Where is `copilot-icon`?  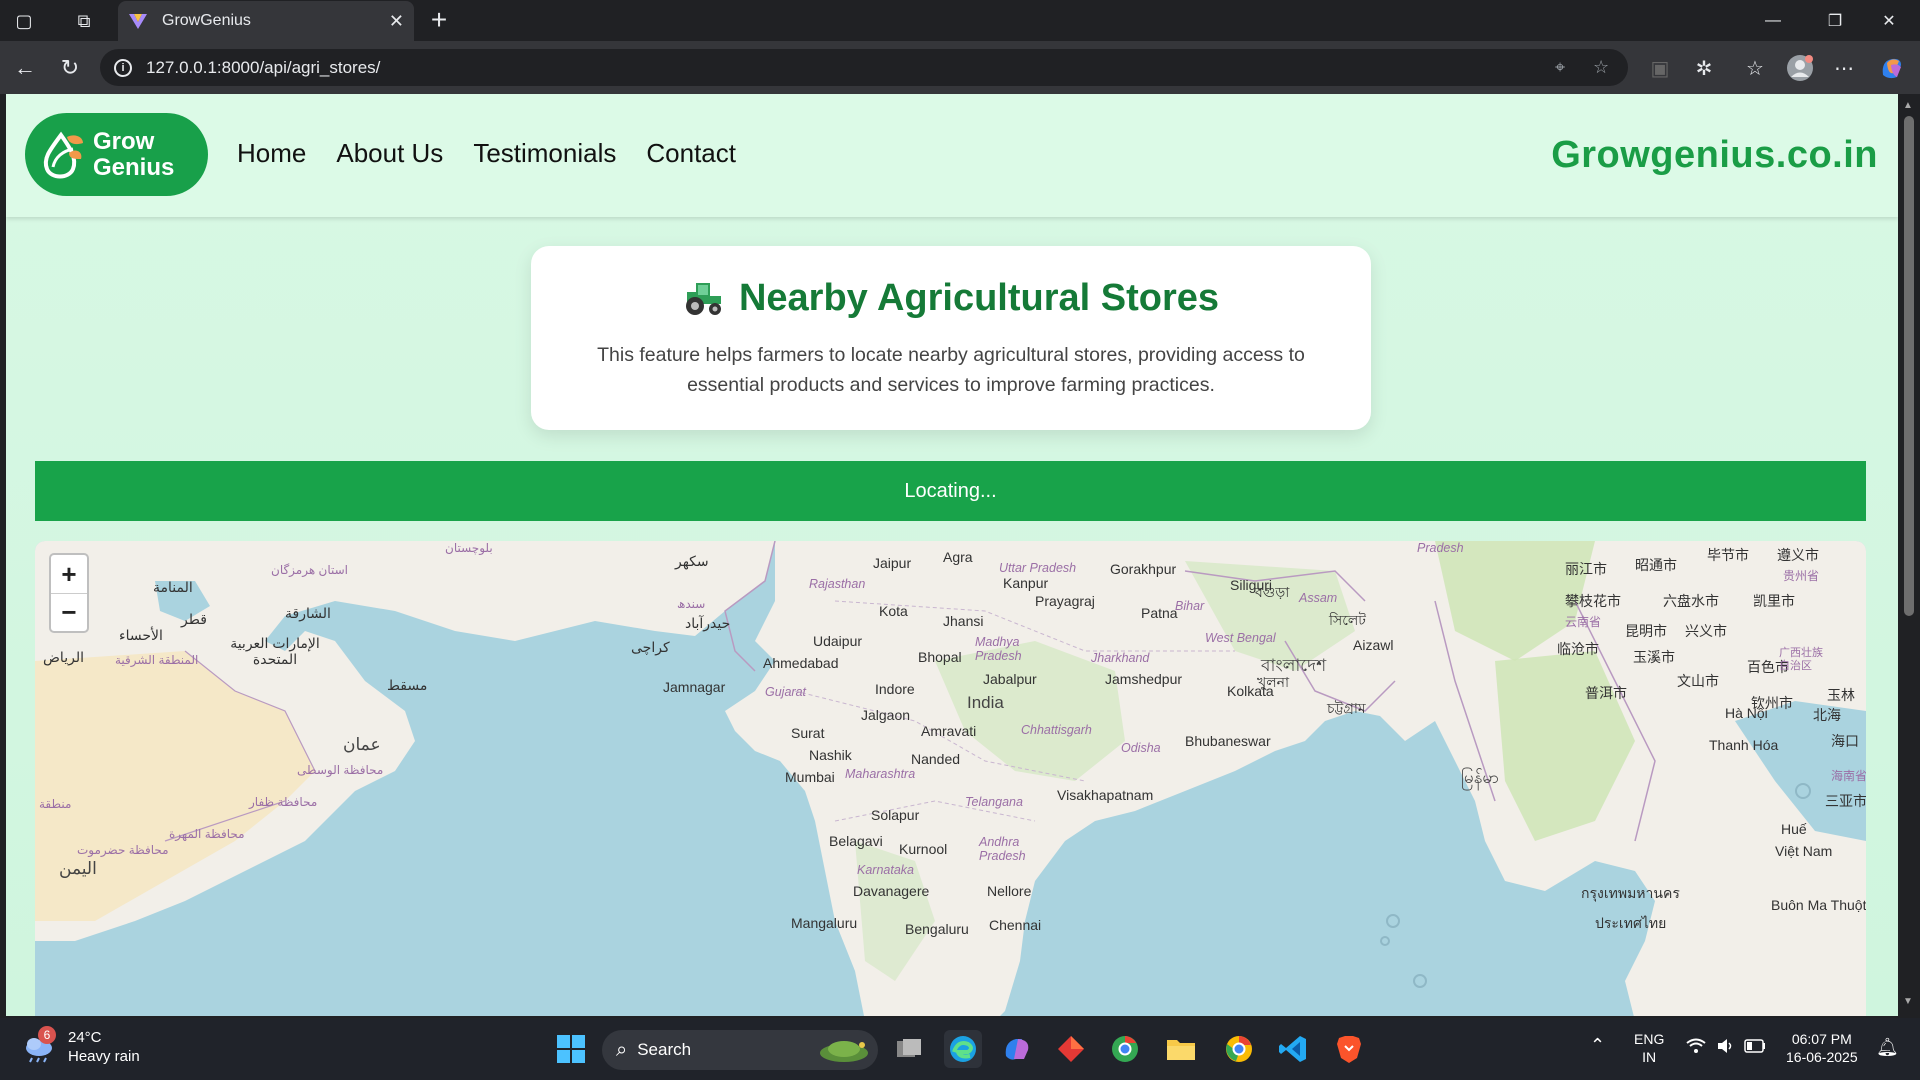
copilot-icon is located at coordinates (1892, 68).